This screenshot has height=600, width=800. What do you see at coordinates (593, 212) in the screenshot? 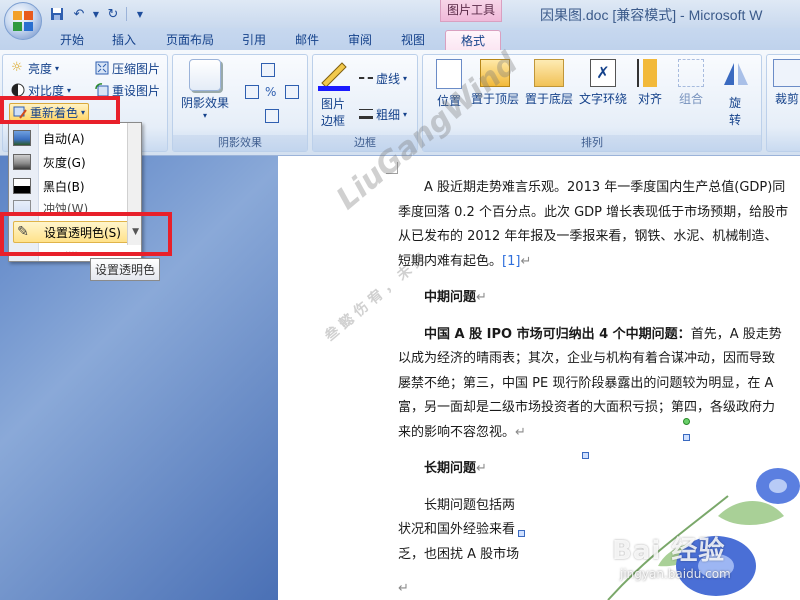
I see `para1-line: 季度回落 0.2 个百分点。此次 GDP 增长表现低于市场预期，给股市` at bounding box center [593, 212].